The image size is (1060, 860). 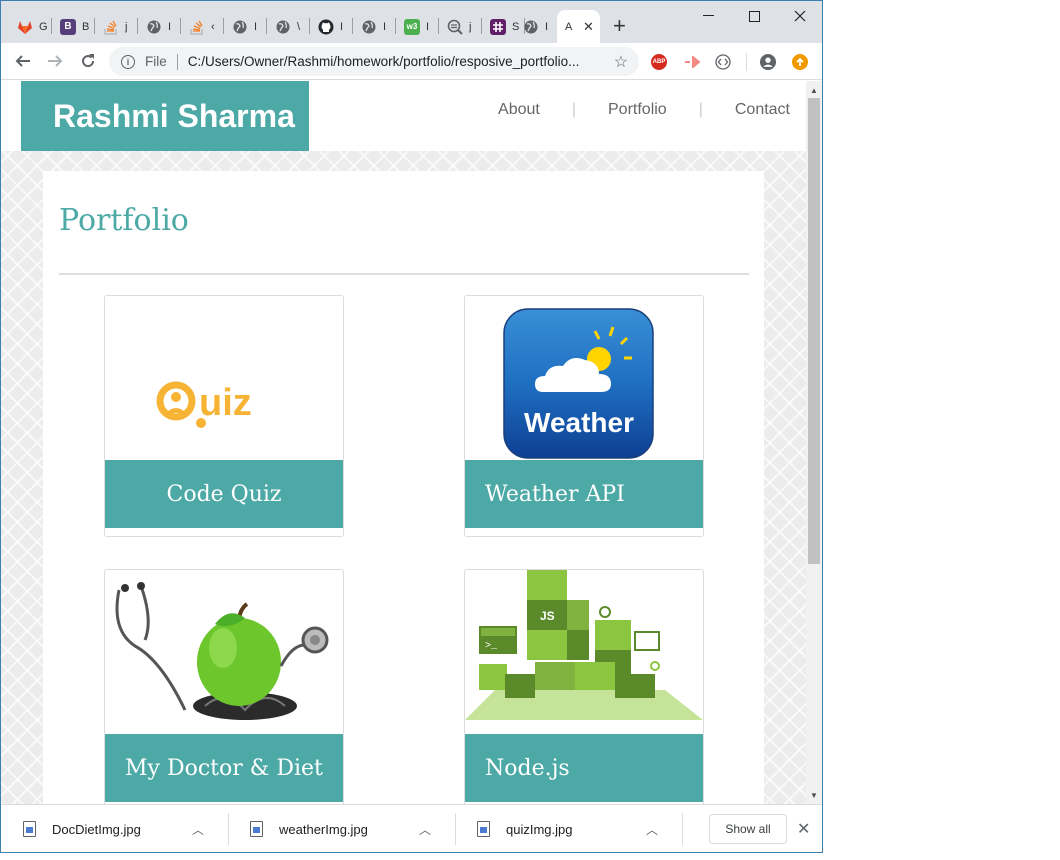 What do you see at coordinates (799, 16) in the screenshot?
I see `close-window-button` at bounding box center [799, 16].